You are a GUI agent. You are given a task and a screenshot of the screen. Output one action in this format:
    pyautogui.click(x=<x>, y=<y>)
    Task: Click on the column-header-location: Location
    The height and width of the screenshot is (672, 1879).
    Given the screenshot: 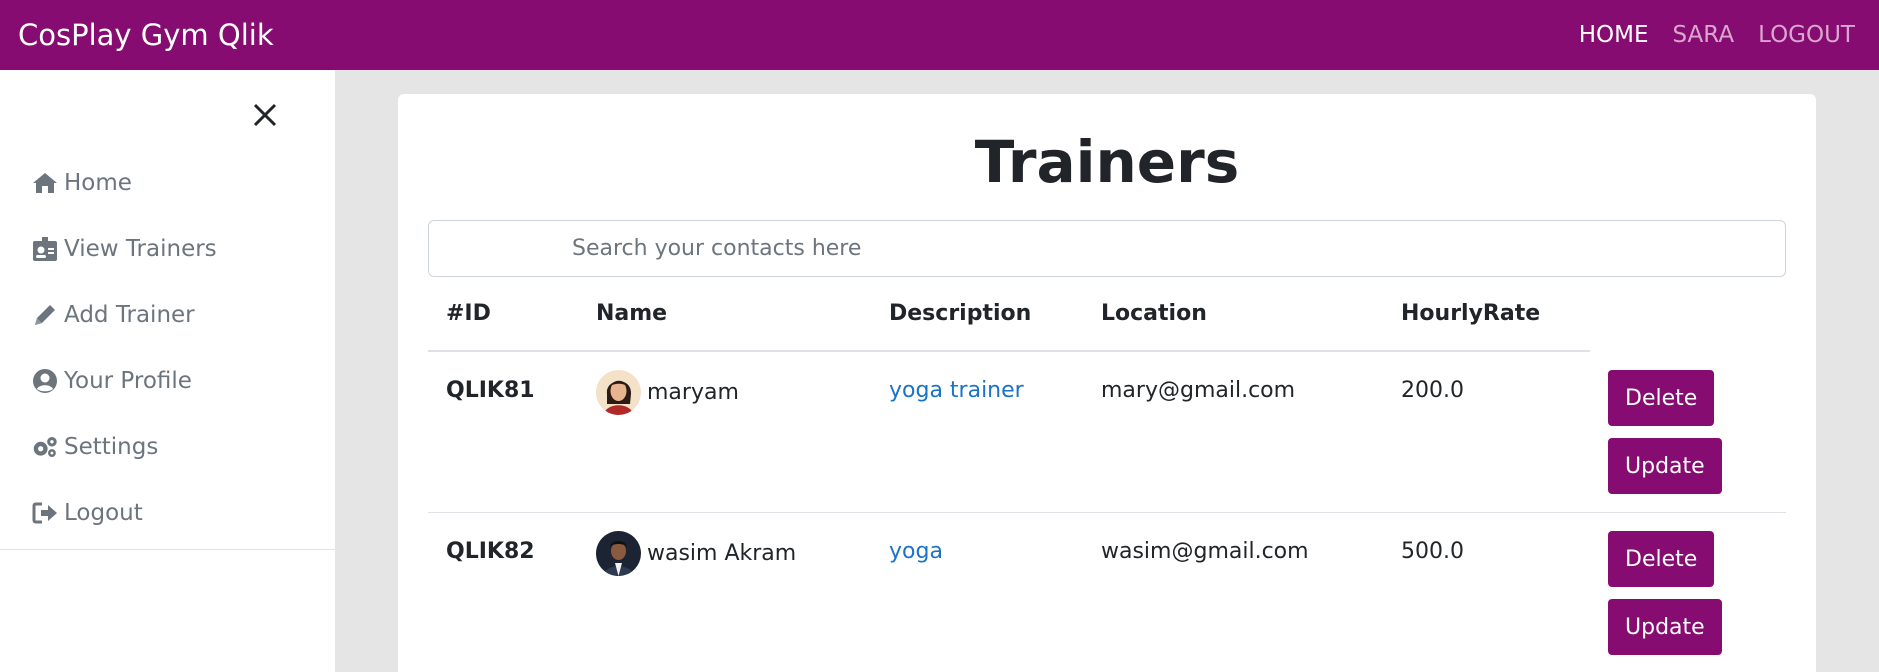 What is the action you would take?
    pyautogui.click(x=1154, y=313)
    